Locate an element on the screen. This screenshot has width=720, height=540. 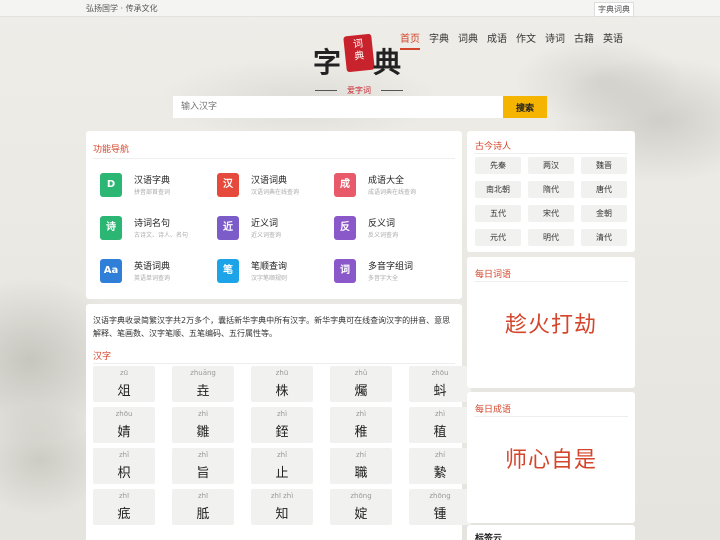
function-icon: 诗 is located at coordinates (111, 228).